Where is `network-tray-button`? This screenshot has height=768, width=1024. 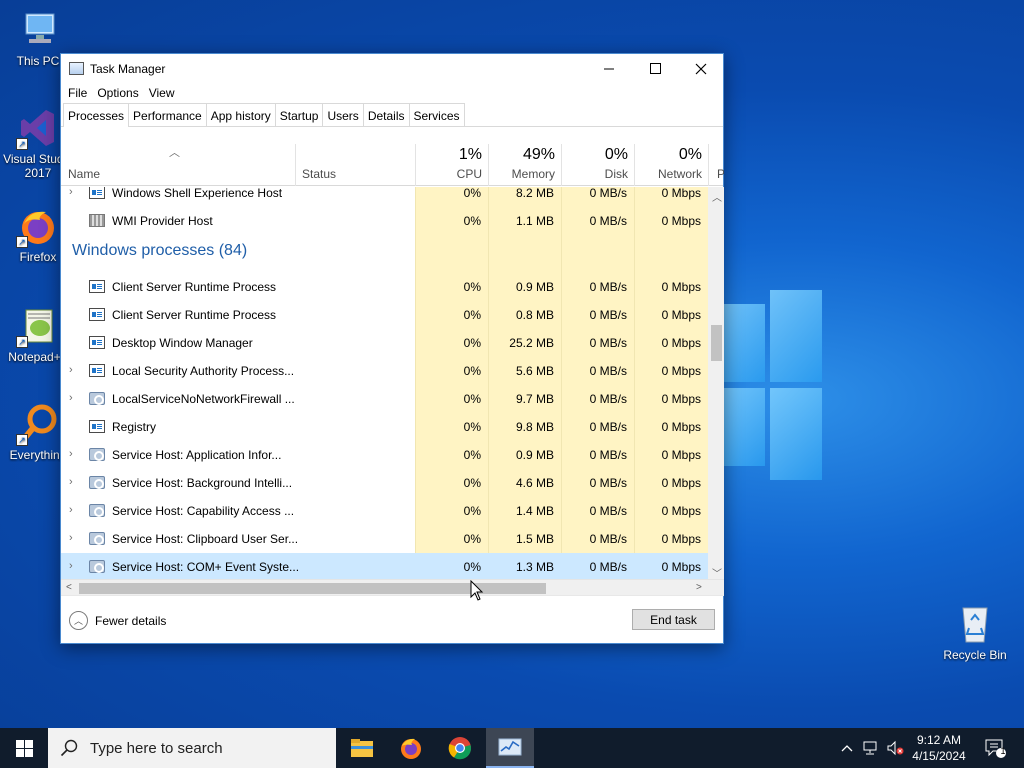 network-tray-button is located at coordinates (871, 748).